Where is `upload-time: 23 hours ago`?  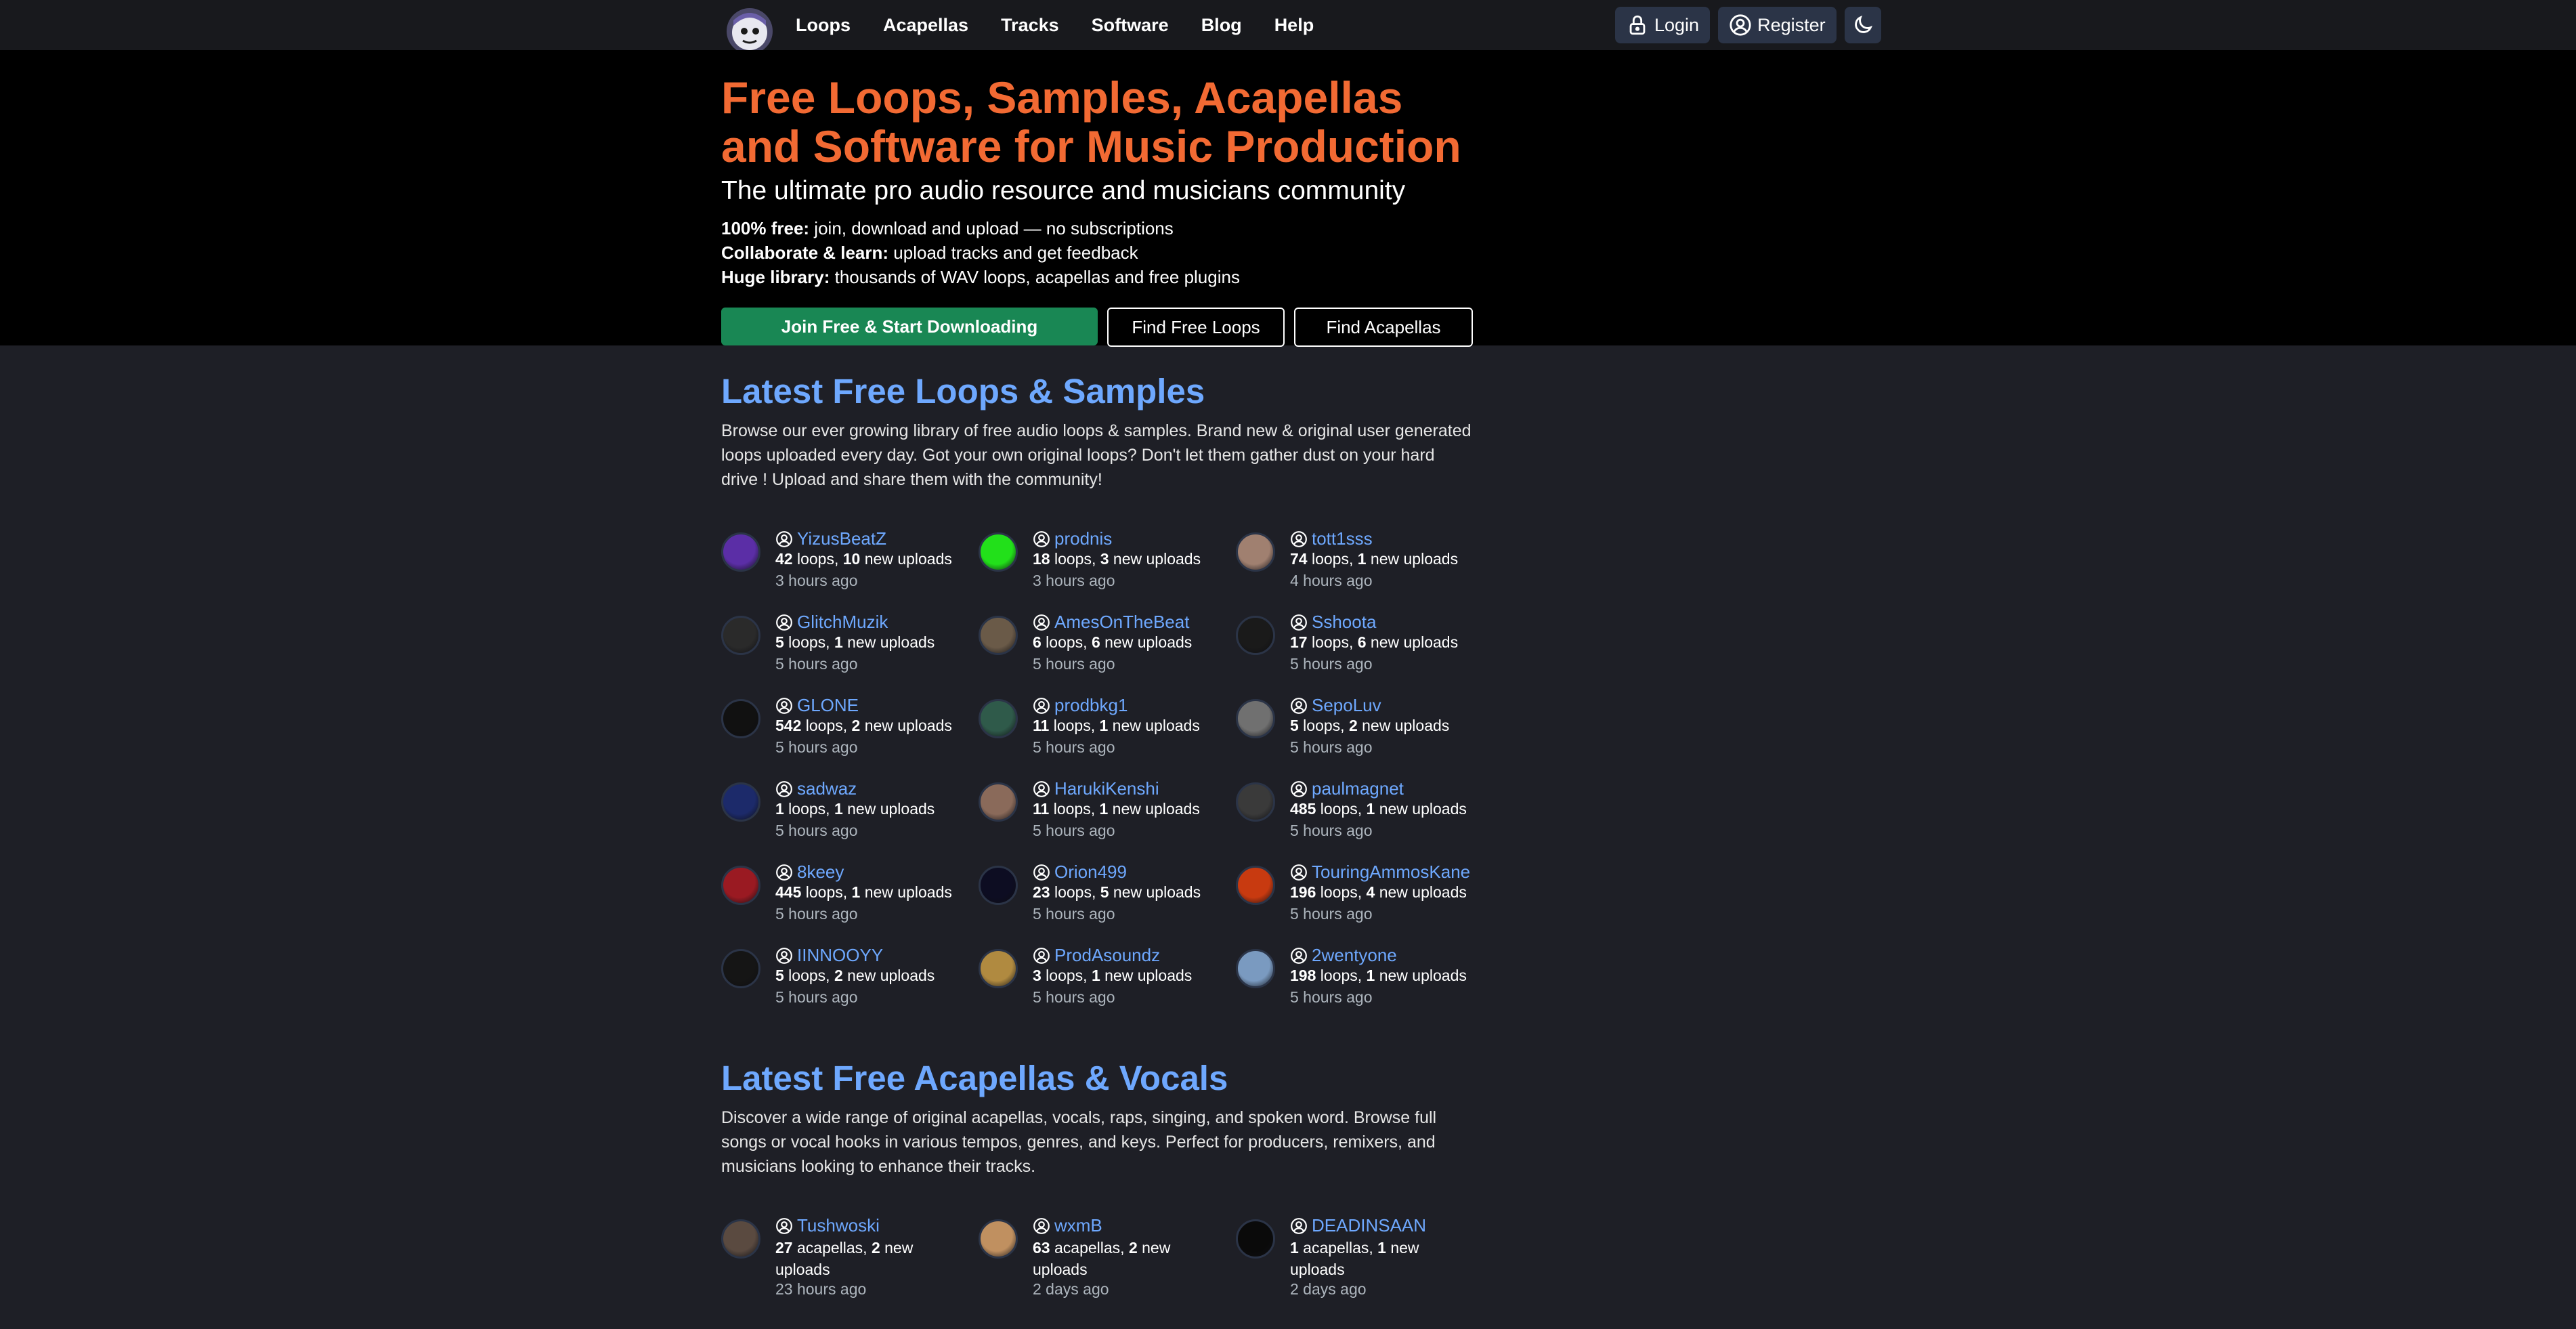
upload-time: 23 hours ago is located at coordinates (821, 1289).